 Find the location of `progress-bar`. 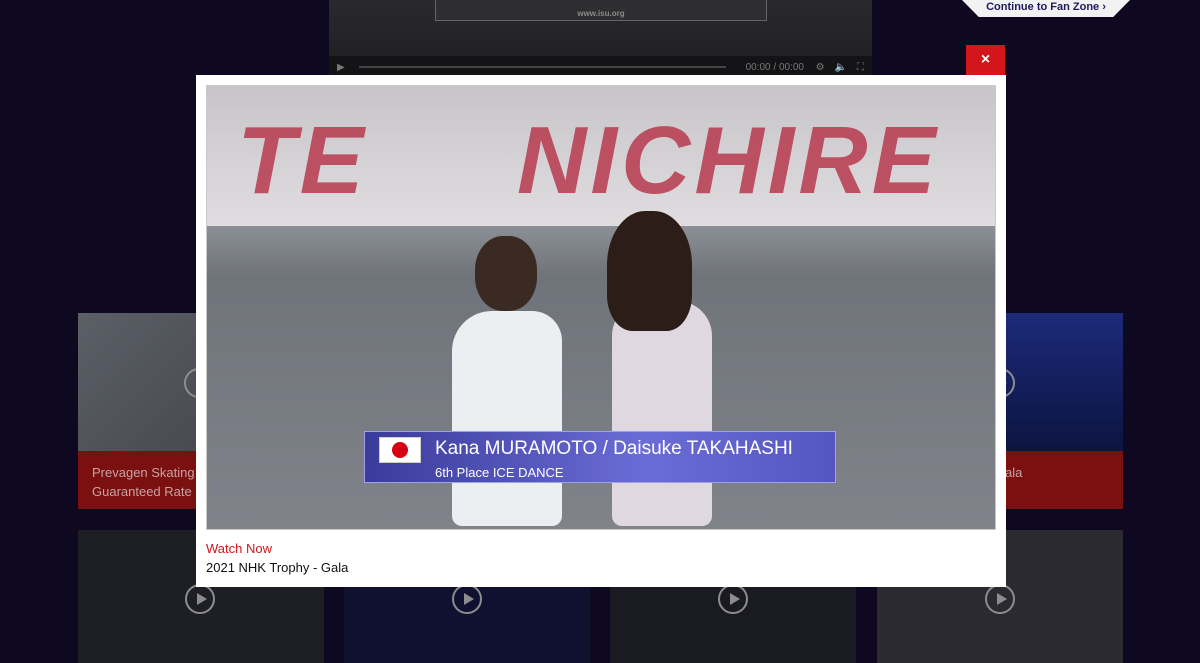

progress-bar is located at coordinates (542, 67).